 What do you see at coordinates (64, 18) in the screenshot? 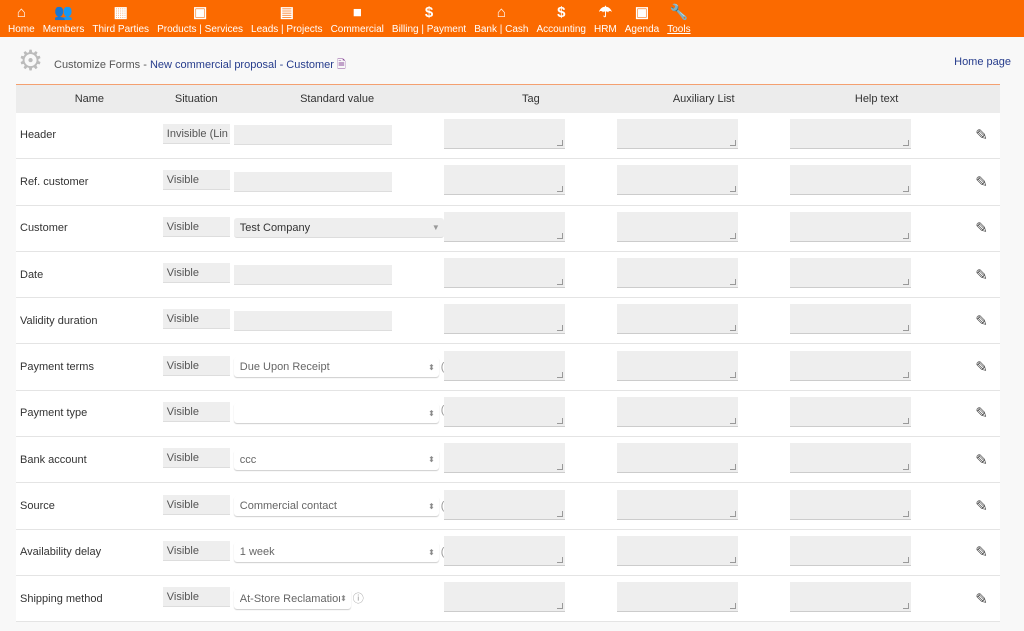
I see `nav-members: 👥 Members` at bounding box center [64, 18].